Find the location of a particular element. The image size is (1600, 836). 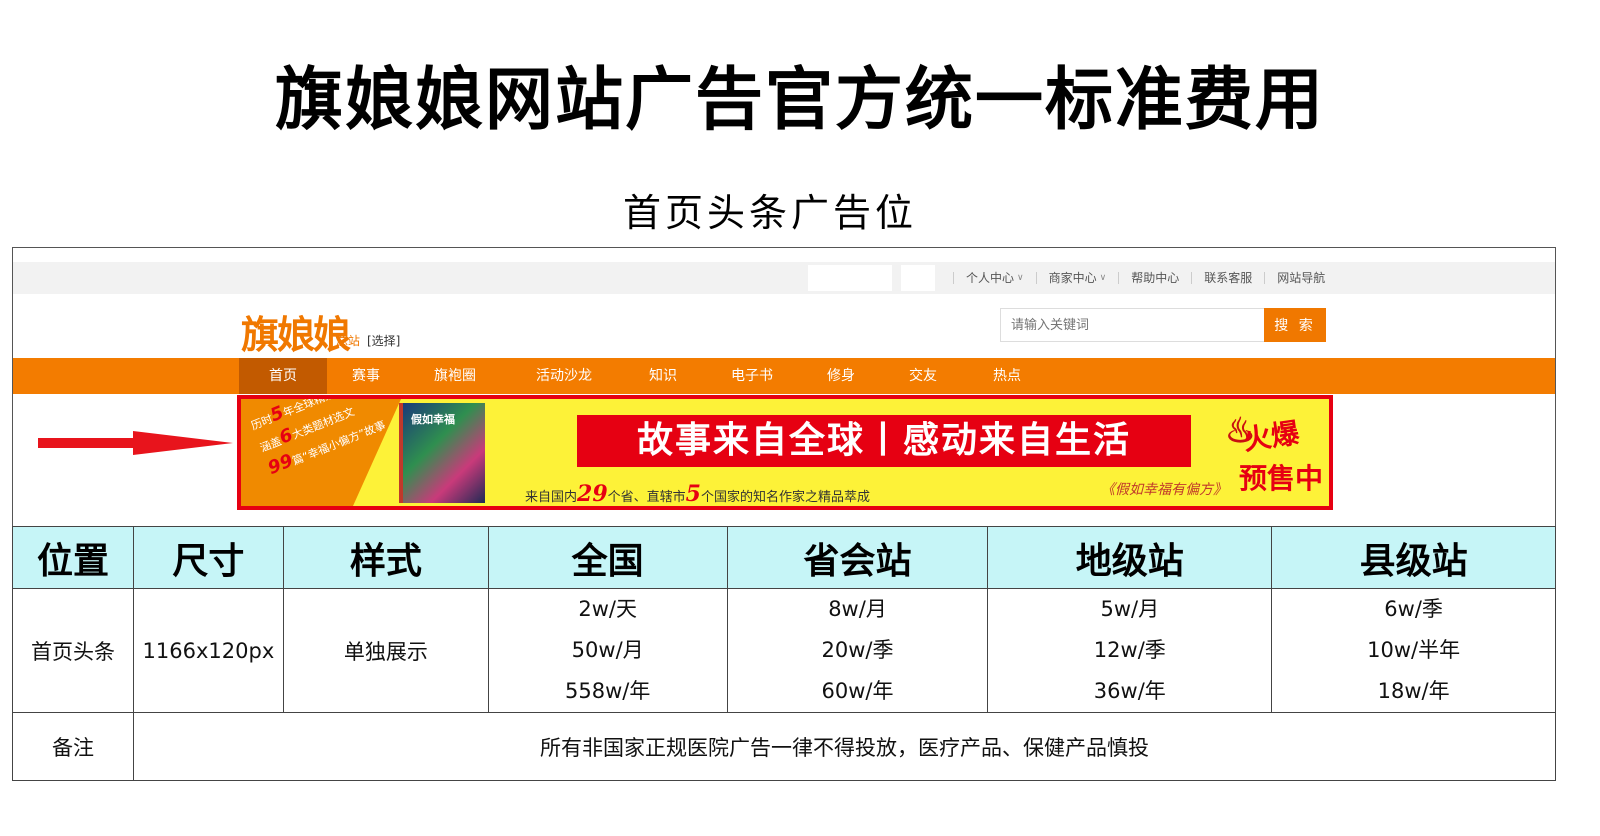

note-label: 备注 is located at coordinates (73, 746).